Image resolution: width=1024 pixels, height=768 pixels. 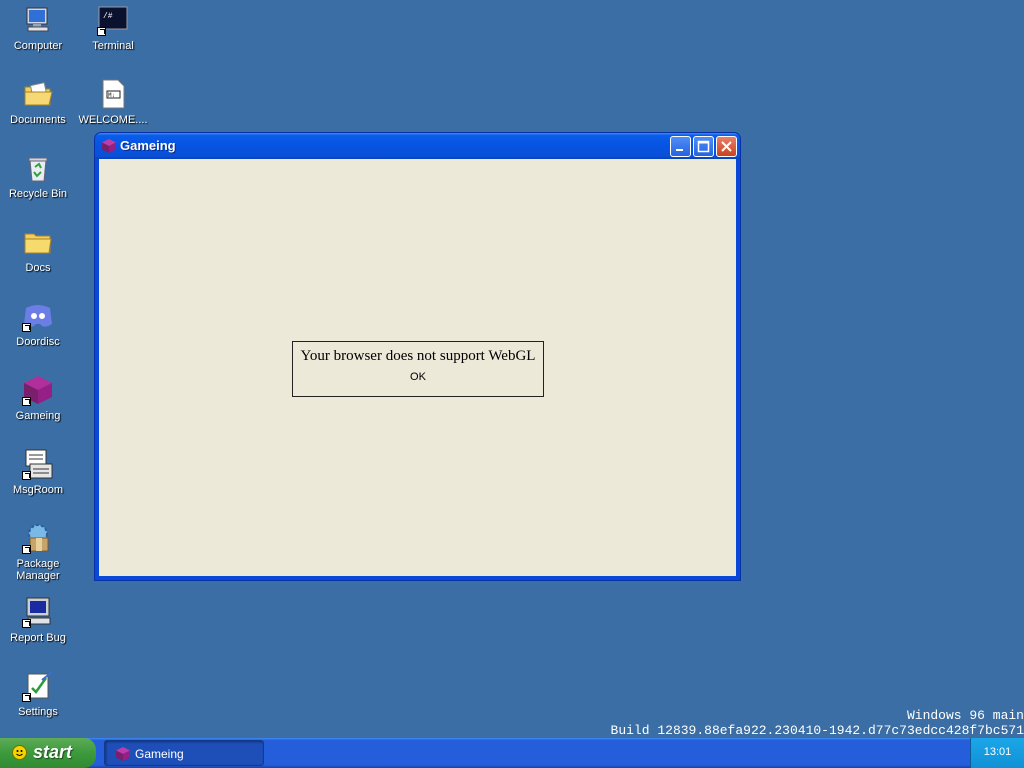 I want to click on close-icon, so click(x=726, y=146).